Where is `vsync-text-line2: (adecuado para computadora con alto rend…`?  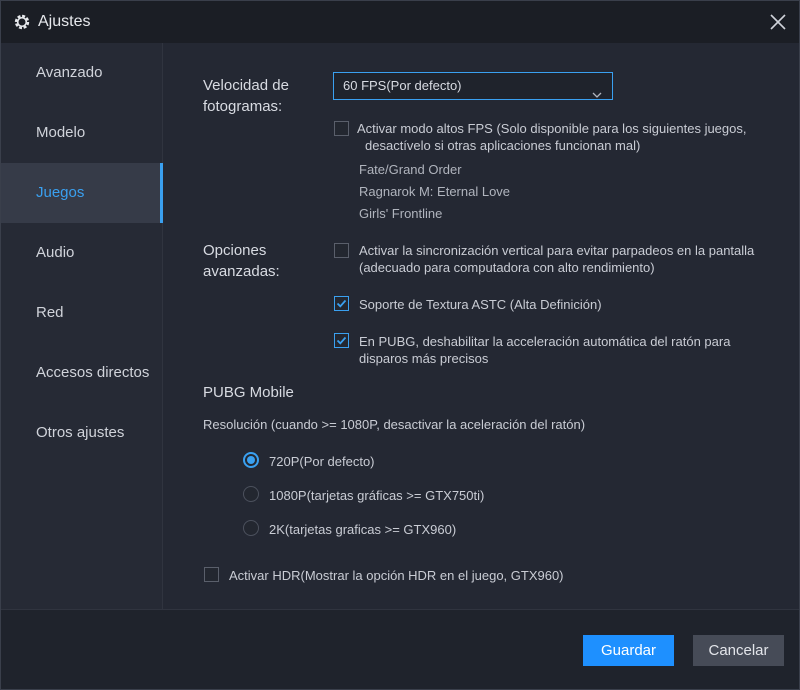 vsync-text-line2: (adecuado para computadora con alto rend… is located at coordinates (507, 267).